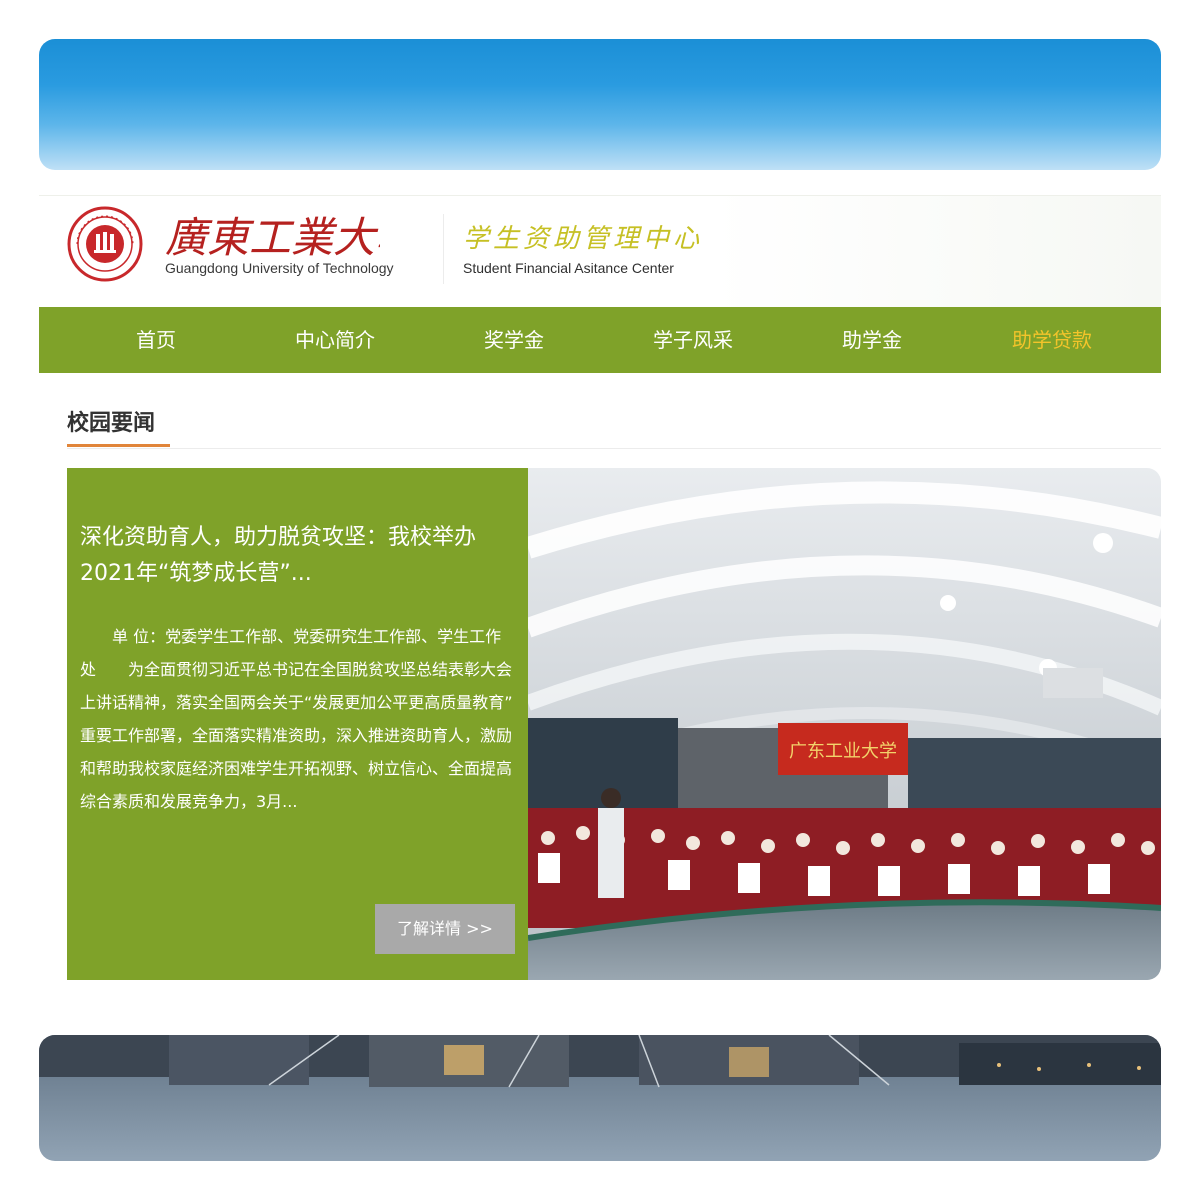 Image resolution: width=1200 pixels, height=1200 pixels. I want to click on svg-text: 廣東工業大學, so click(272, 237).